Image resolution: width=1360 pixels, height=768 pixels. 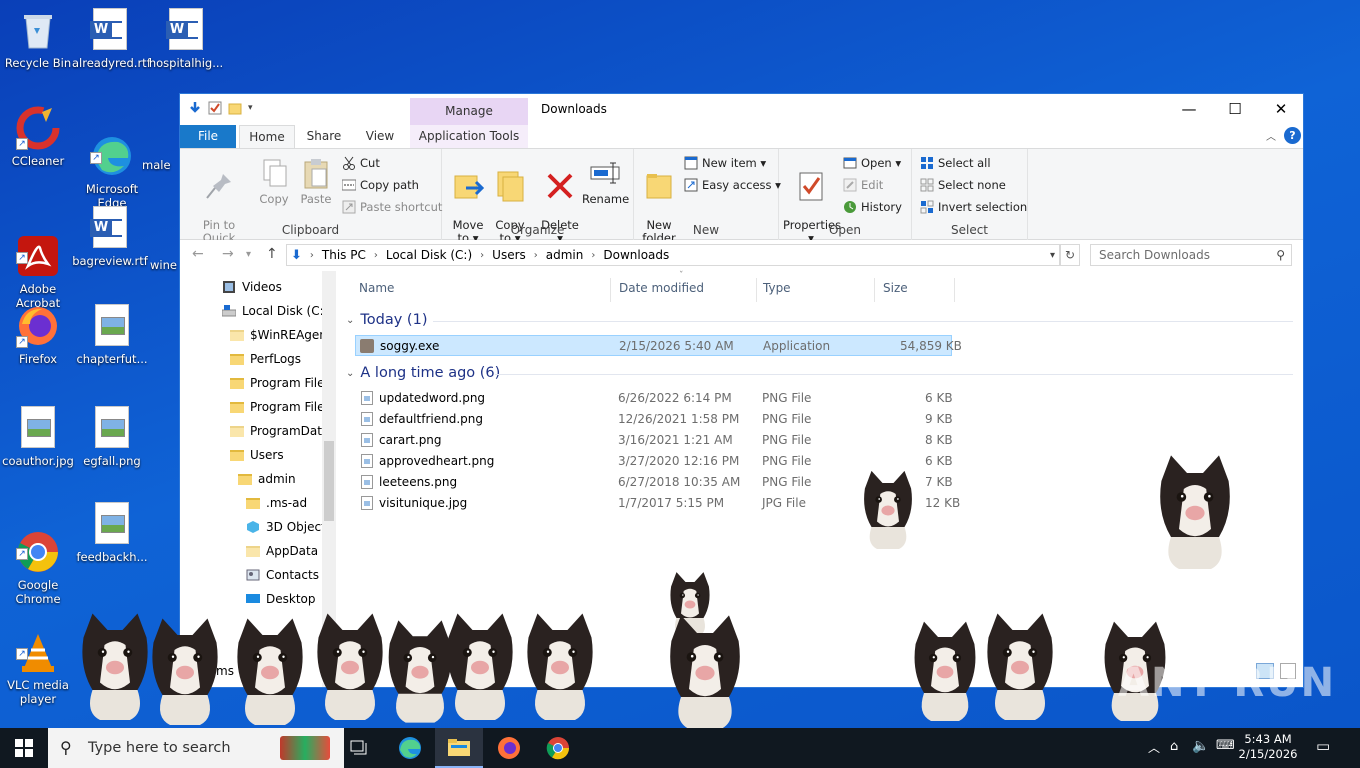 What do you see at coordinates (469, 136) in the screenshot?
I see `tab-application-tools: Application Tools` at bounding box center [469, 136].